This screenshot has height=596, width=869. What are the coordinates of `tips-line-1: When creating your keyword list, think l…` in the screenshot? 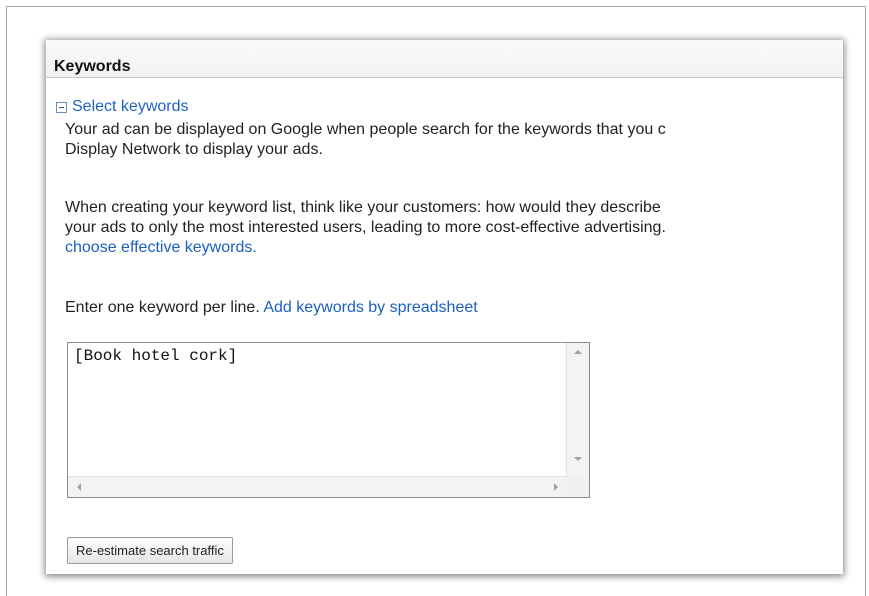 It's located at (363, 207).